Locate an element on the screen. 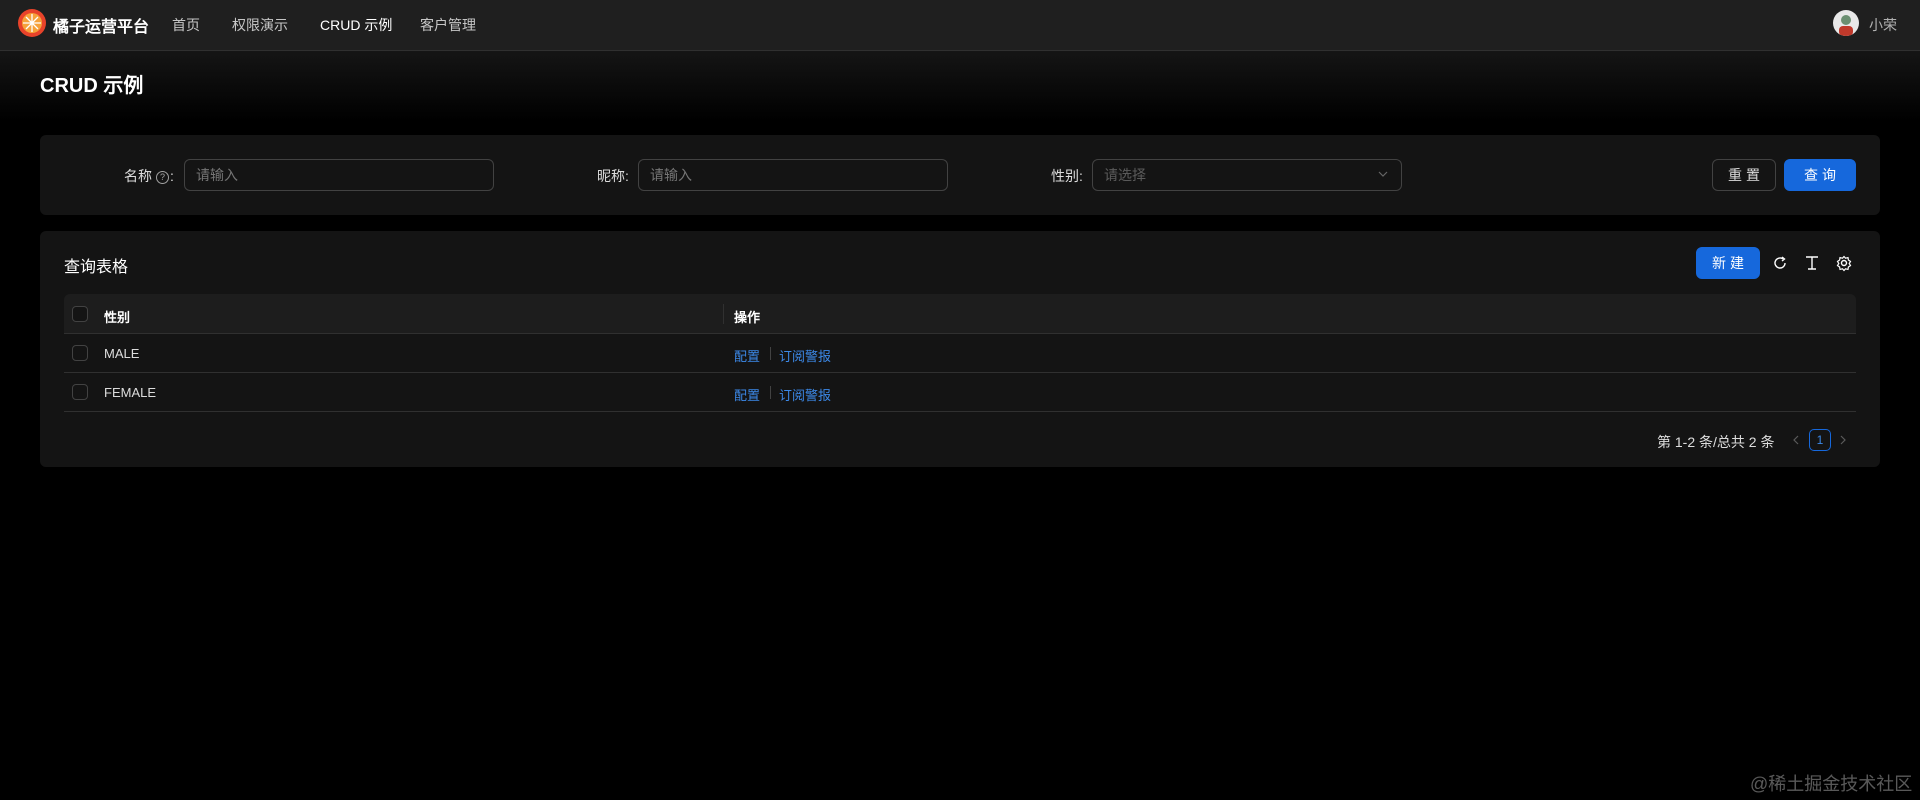  name-label: 名称?: is located at coordinates (149, 176).